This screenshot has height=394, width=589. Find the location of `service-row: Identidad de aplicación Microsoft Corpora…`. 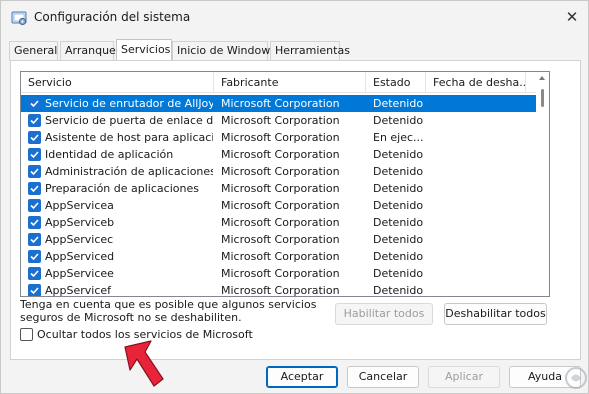

service-row: Identidad de aplicación Microsoft Corpora… is located at coordinates (278, 154).